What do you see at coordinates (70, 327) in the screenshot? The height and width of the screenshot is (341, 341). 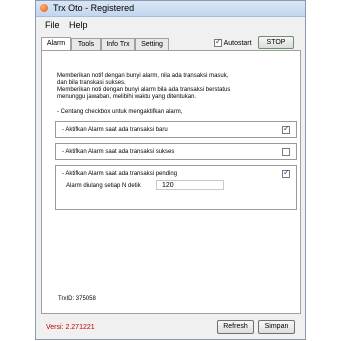 I see `version-label: Versi: 2.271221` at bounding box center [70, 327].